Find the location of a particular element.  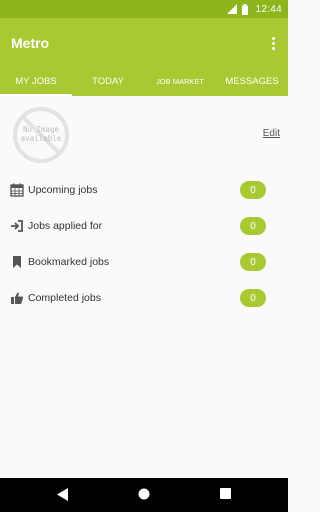

bookmark-icon is located at coordinates (17, 262).